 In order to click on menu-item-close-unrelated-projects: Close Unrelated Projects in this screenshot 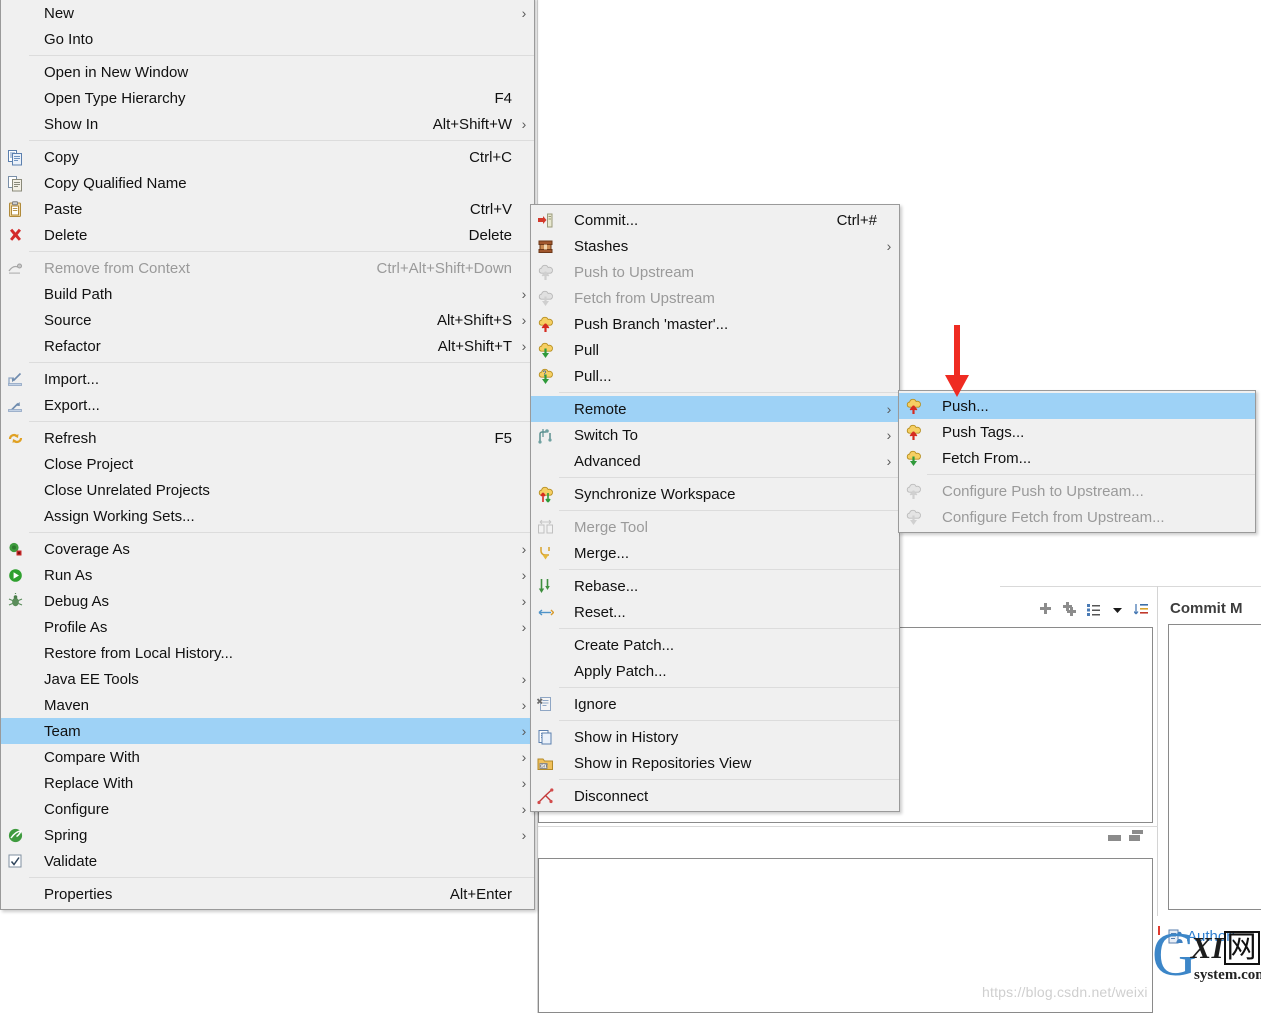, I will do `click(267, 490)`.